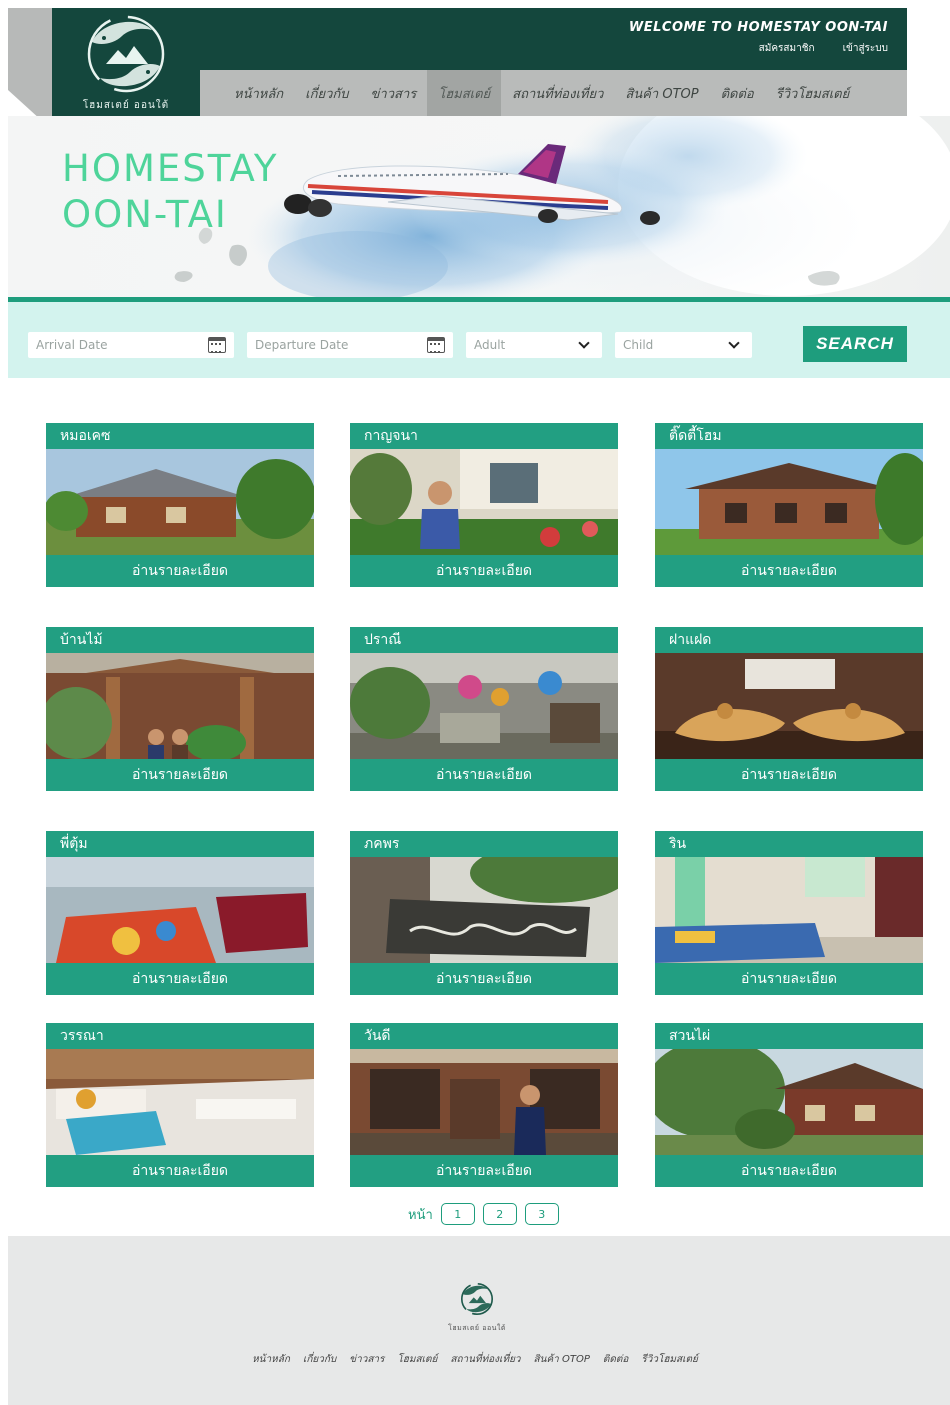 Image resolution: width=950 pixels, height=1405 pixels. I want to click on homestay-card: หมอเคซอ่านรายละเอียด, so click(180, 505).